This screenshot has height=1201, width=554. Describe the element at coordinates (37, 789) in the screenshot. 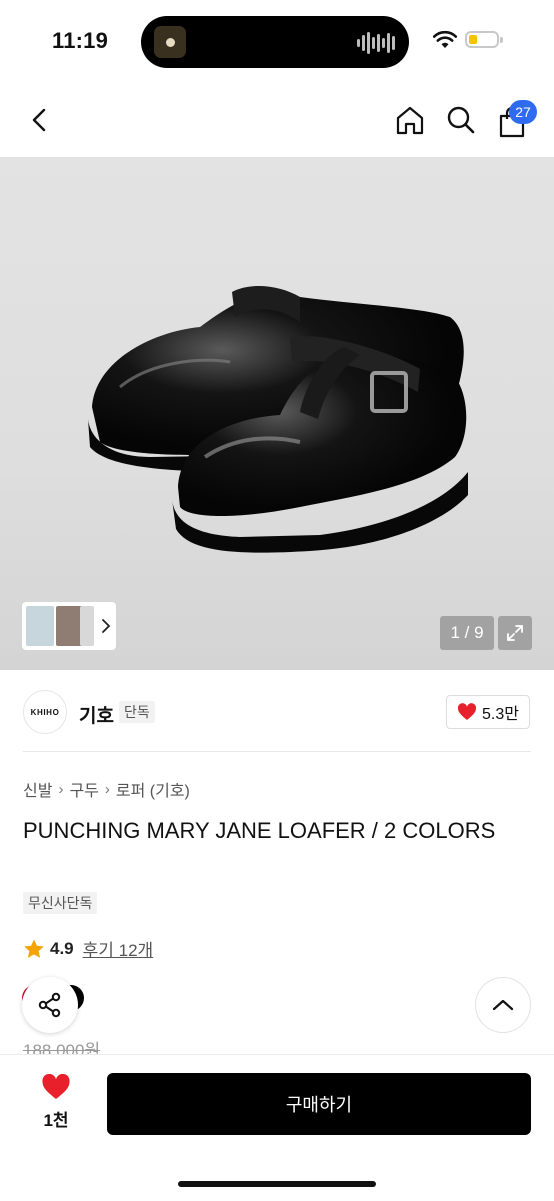

I see `breadcrumb-item-shoes: 신발` at that location.